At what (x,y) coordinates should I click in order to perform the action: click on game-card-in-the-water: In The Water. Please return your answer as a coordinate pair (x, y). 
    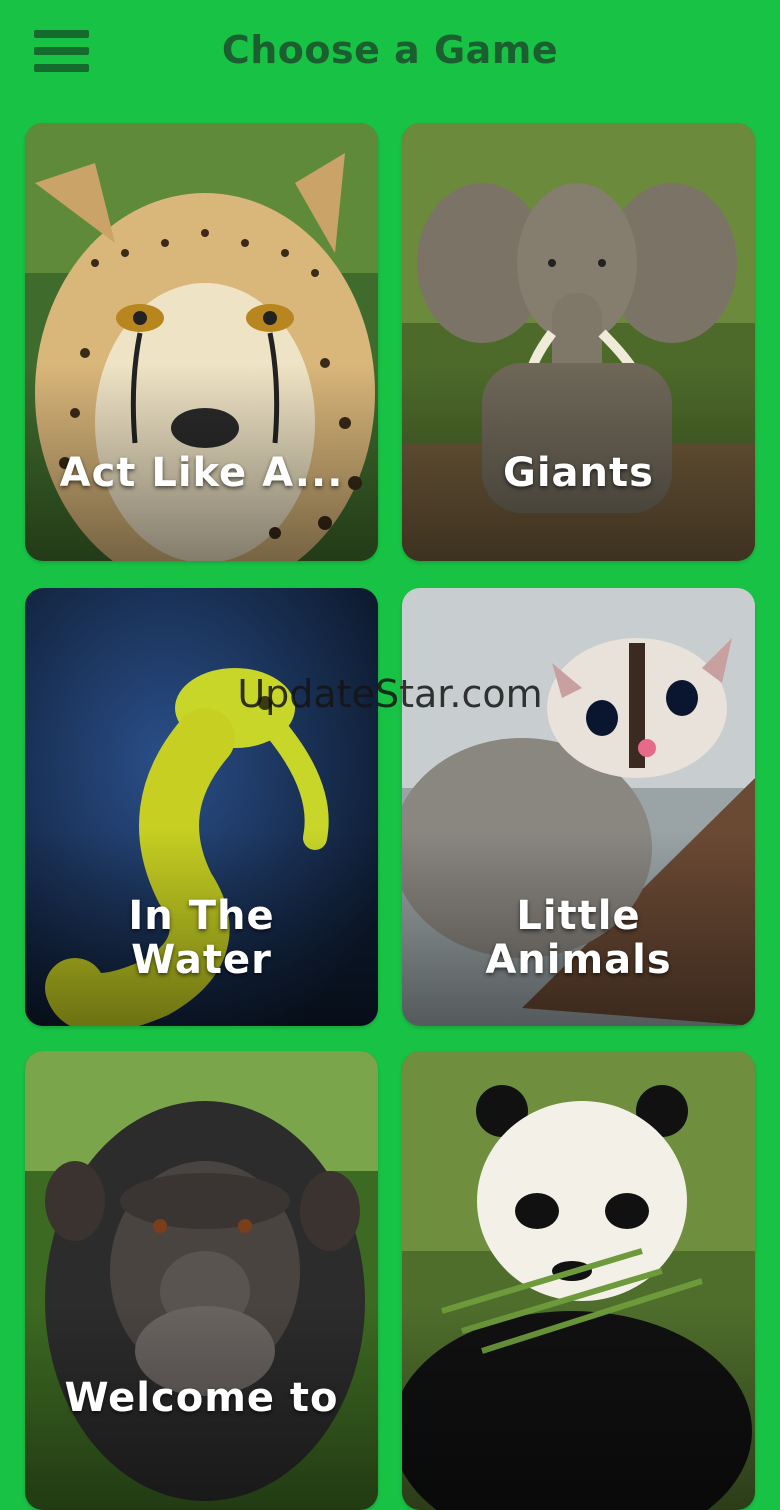
    Looking at the image, I should click on (201, 807).